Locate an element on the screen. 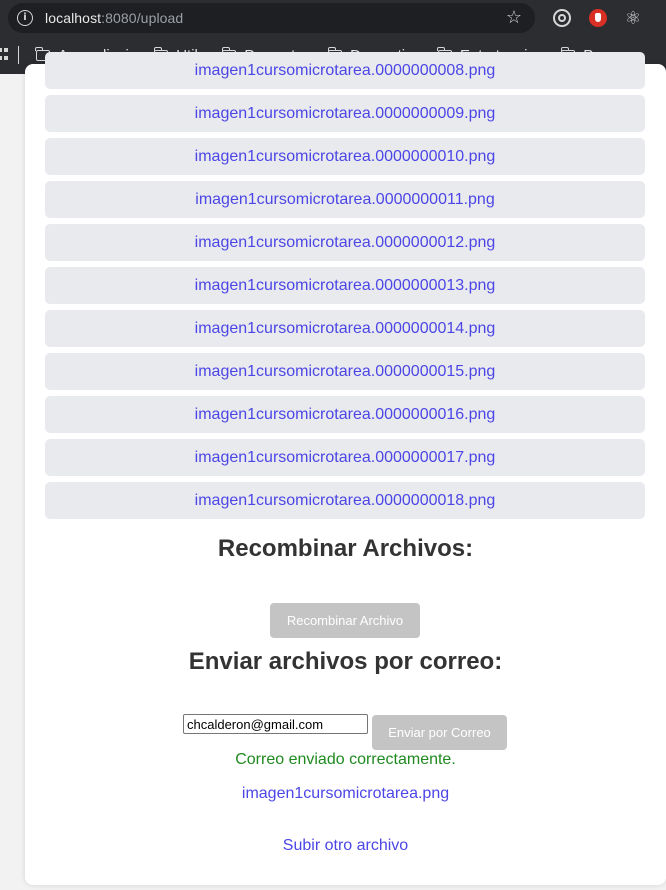 The height and width of the screenshot is (890, 666). list-item: imagen1cursomicrotarea.0000000012.png is located at coordinates (345, 242).